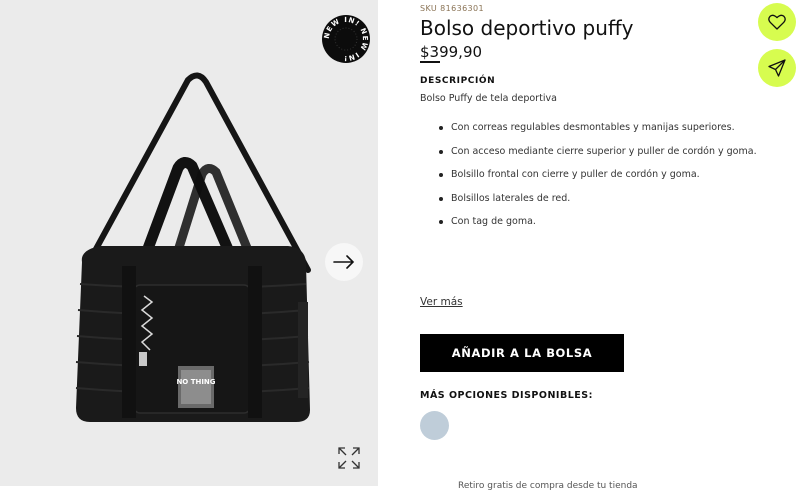  I want to click on heart-icon, so click(777, 22).